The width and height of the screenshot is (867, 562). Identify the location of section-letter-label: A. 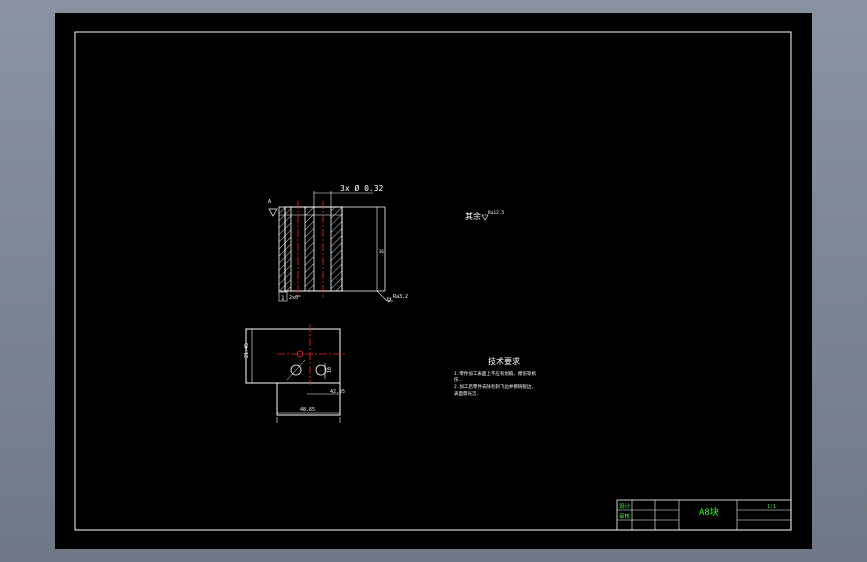
(269, 202).